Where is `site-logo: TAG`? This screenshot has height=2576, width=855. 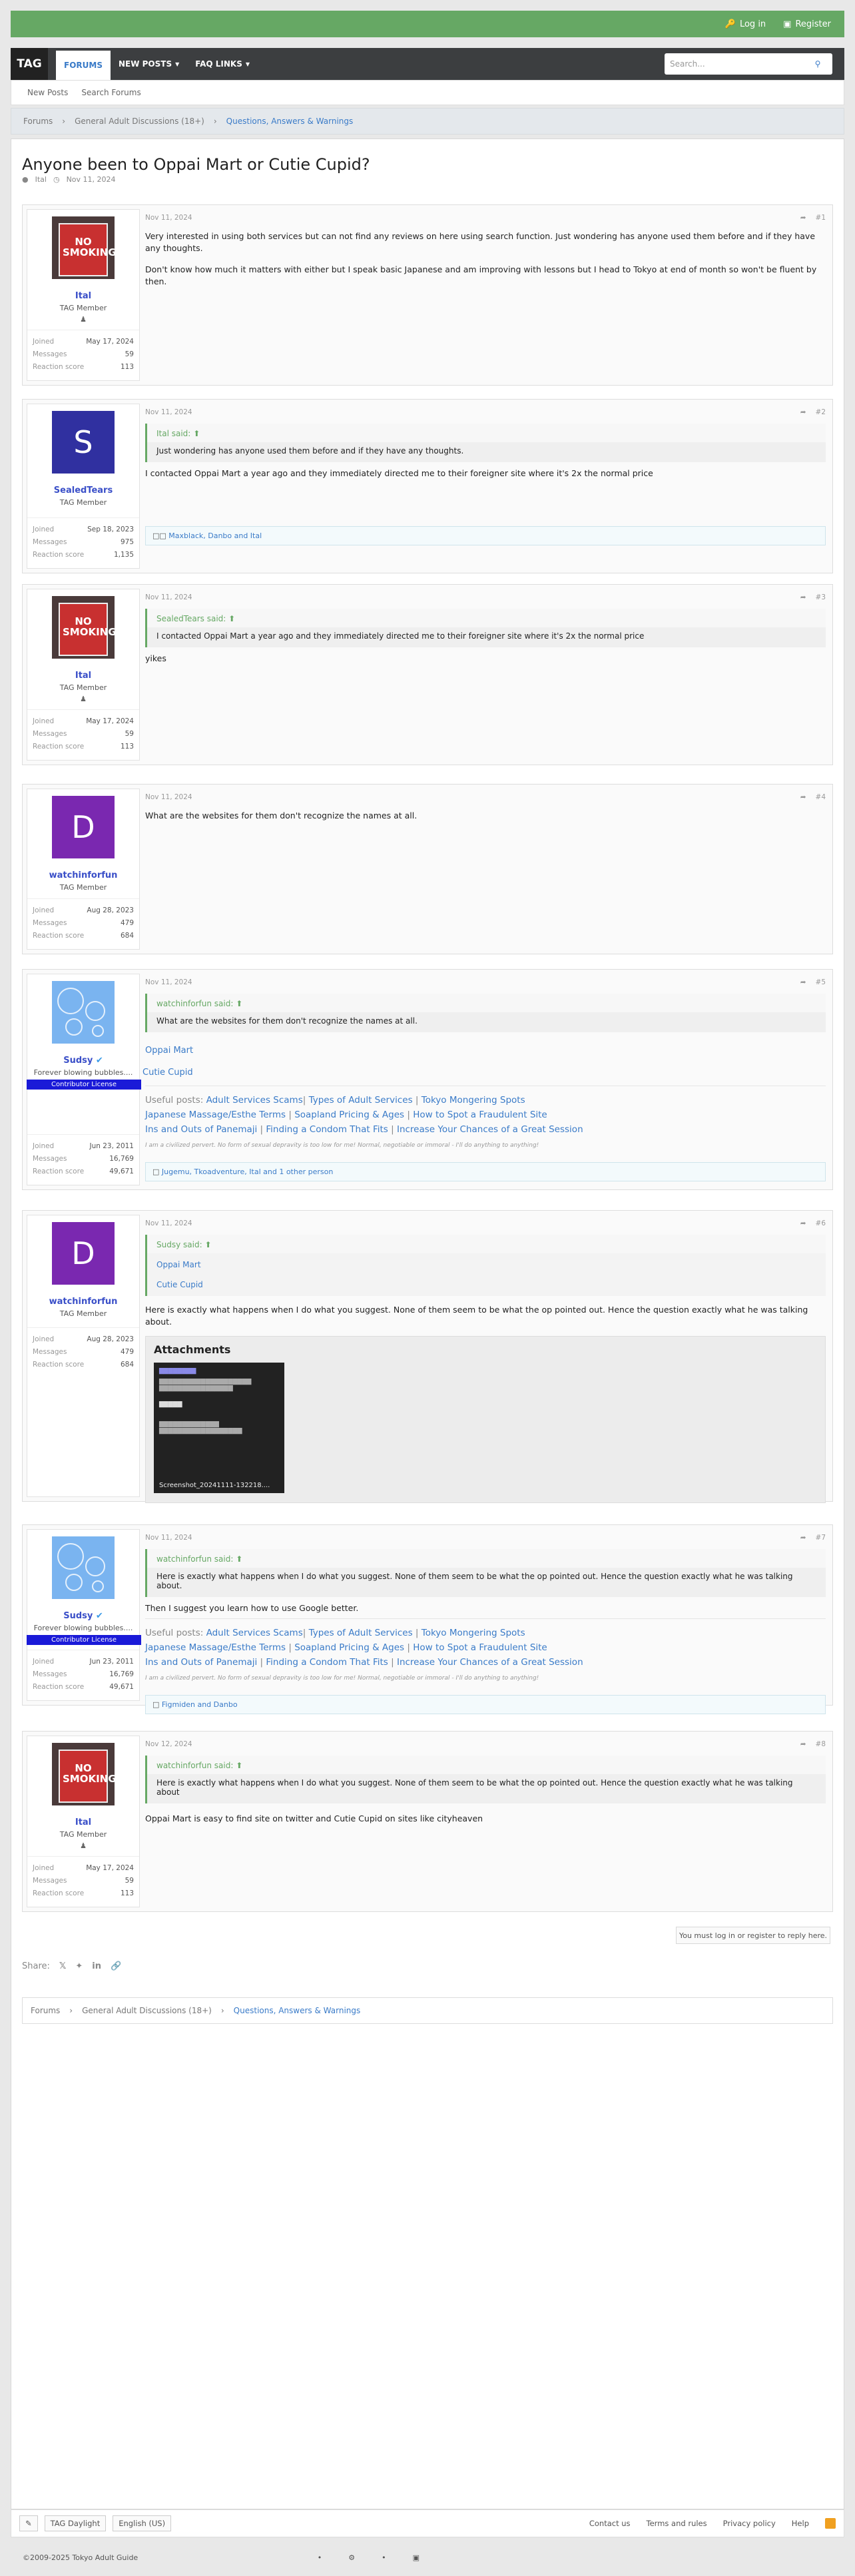
site-logo: TAG is located at coordinates (29, 64).